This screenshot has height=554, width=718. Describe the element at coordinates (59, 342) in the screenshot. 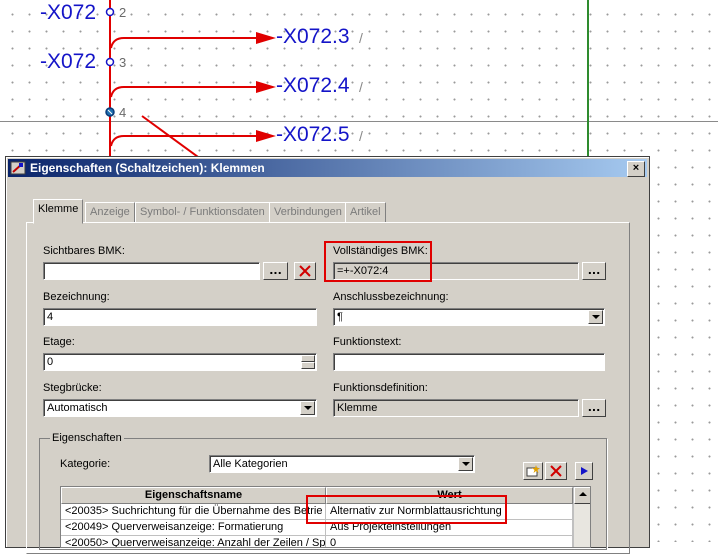

I see `etage-label: Etage:` at that location.